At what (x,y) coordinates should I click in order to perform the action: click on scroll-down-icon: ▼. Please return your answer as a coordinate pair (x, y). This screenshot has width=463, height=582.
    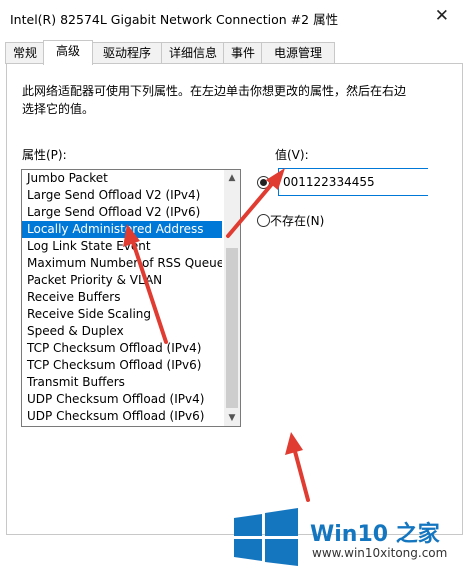
    Looking at the image, I should click on (232, 418).